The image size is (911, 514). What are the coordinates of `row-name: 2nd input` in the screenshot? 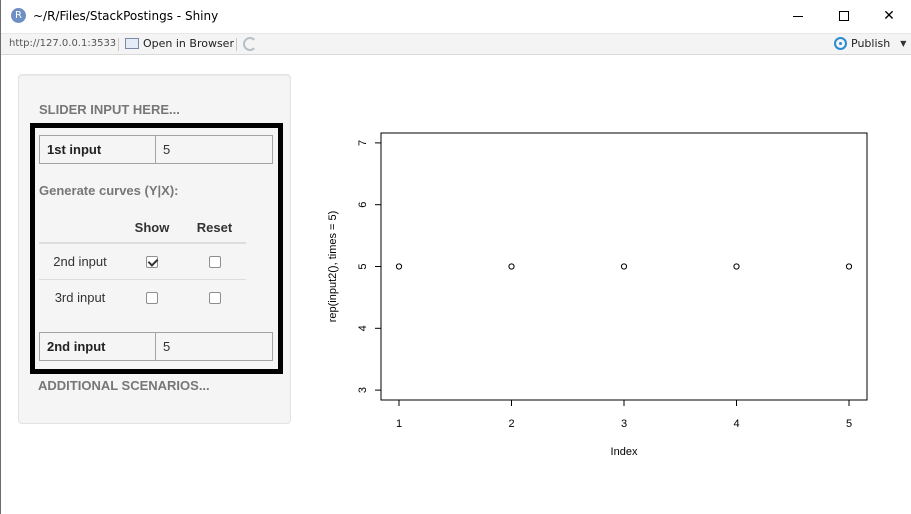 It's located at (80, 261).